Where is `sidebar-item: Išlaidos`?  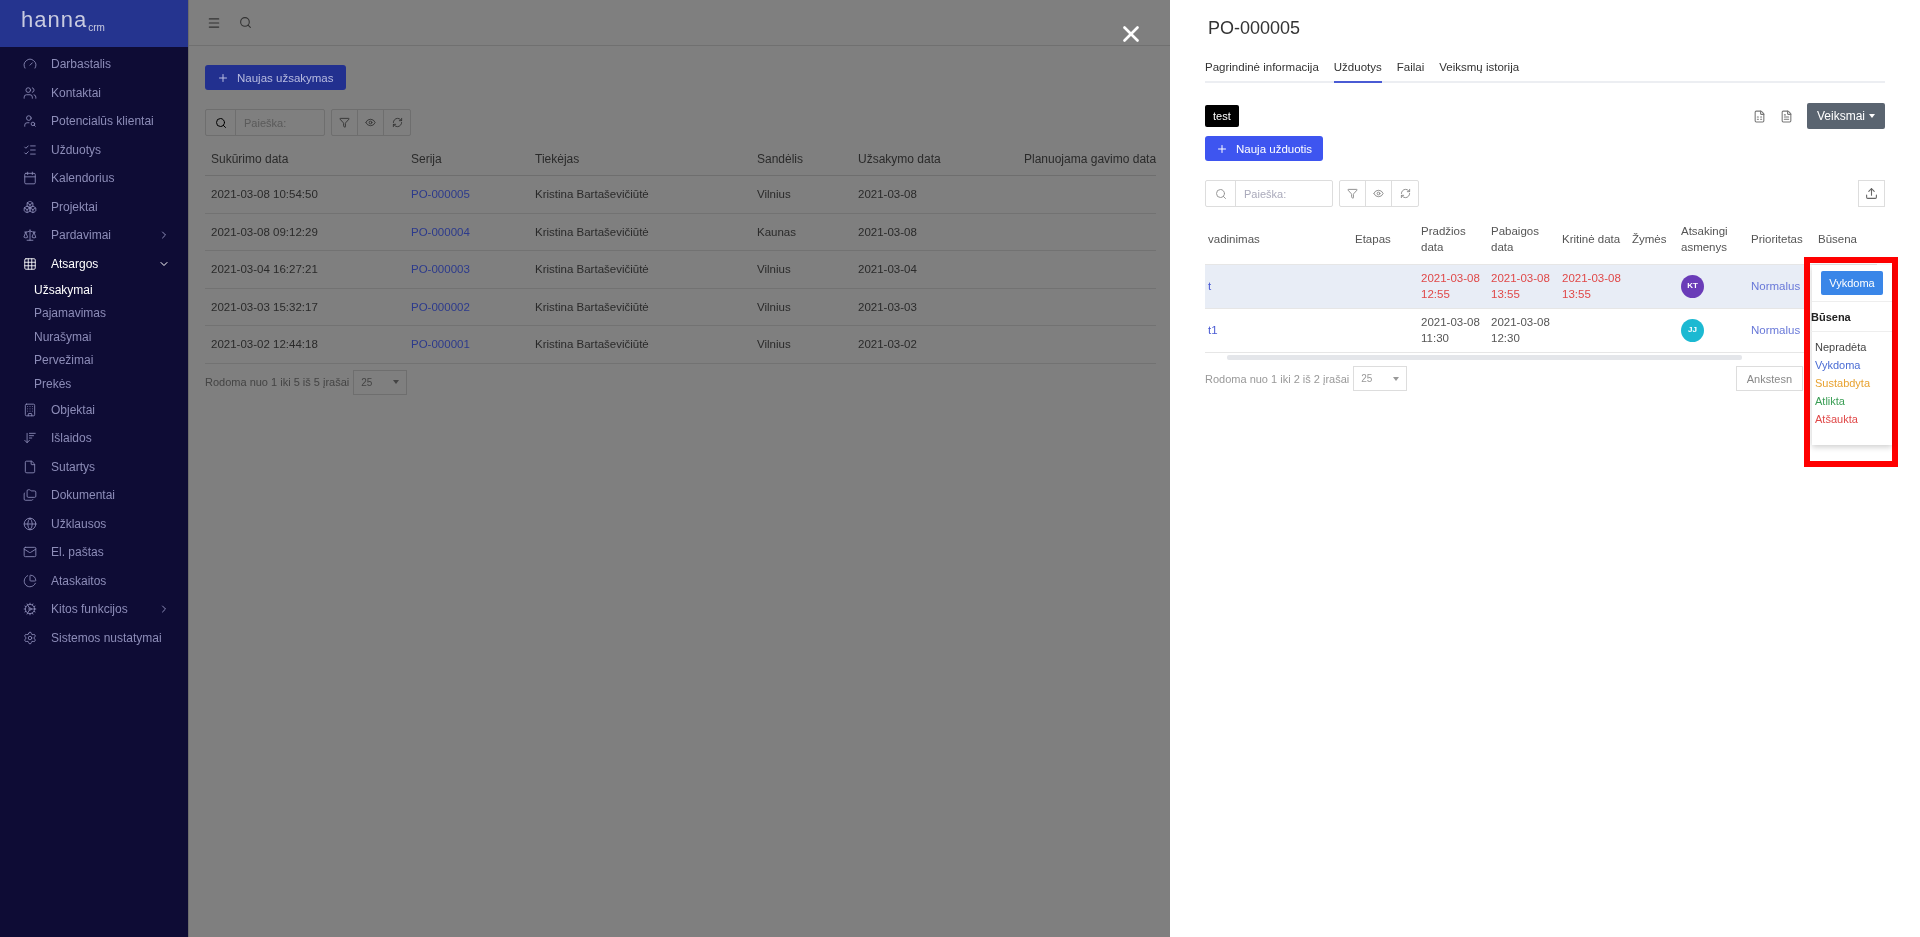
sidebar-item: Išlaidos is located at coordinates (94, 438).